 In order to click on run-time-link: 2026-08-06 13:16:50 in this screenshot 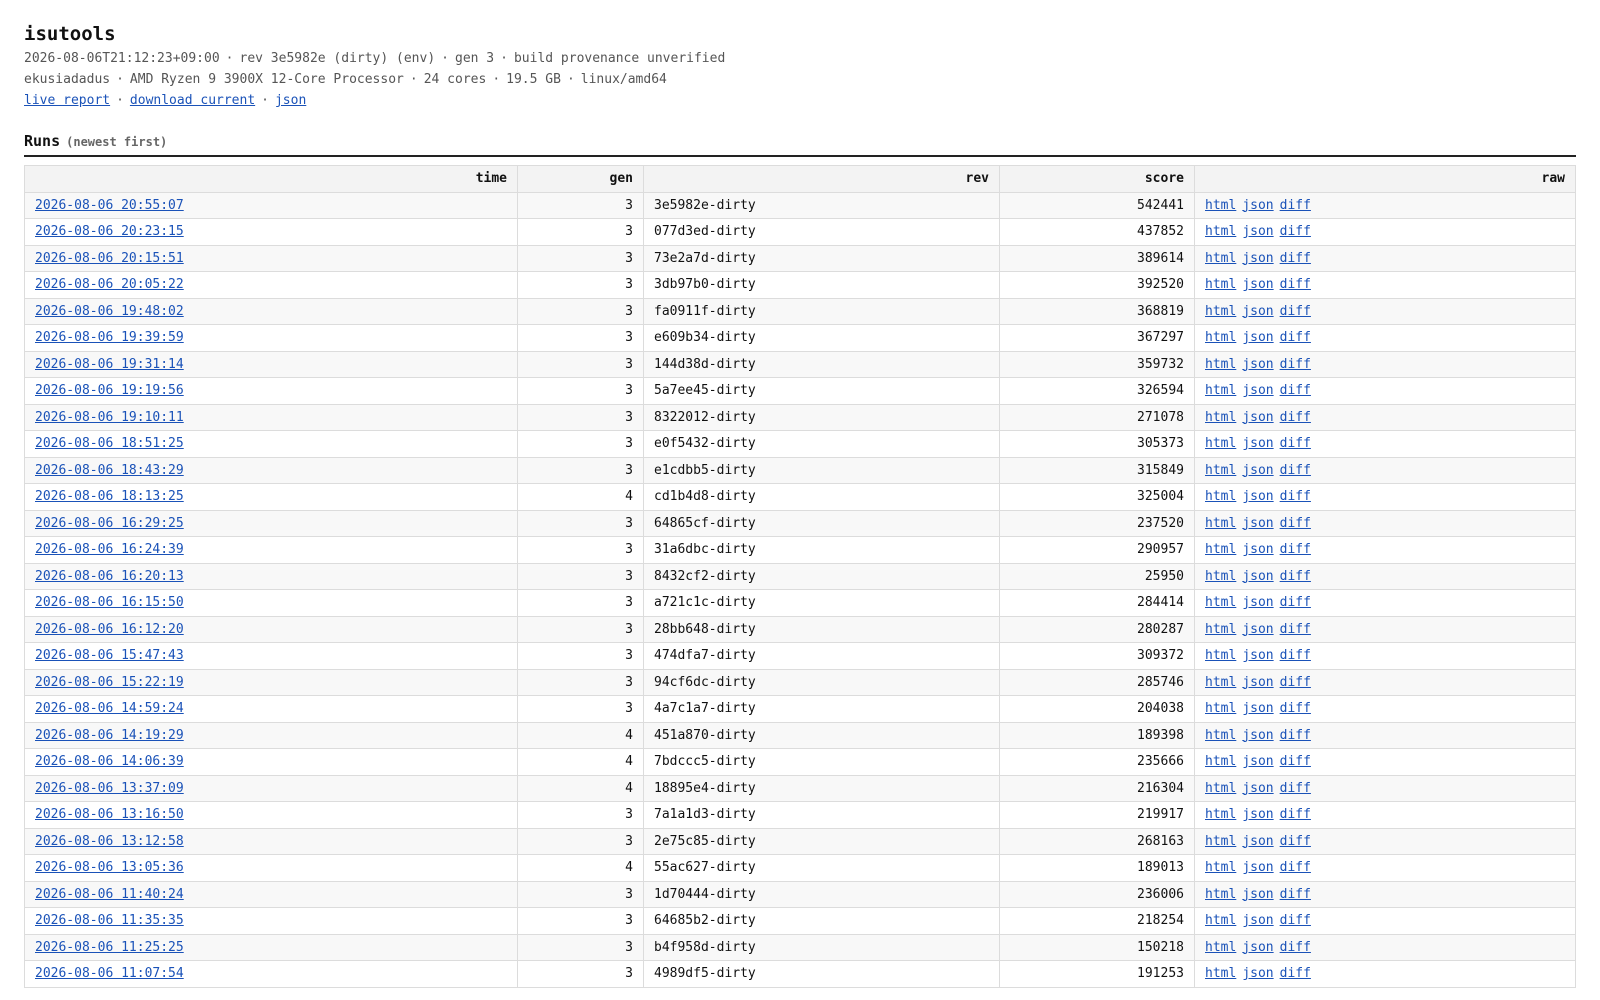, I will do `click(109, 814)`.